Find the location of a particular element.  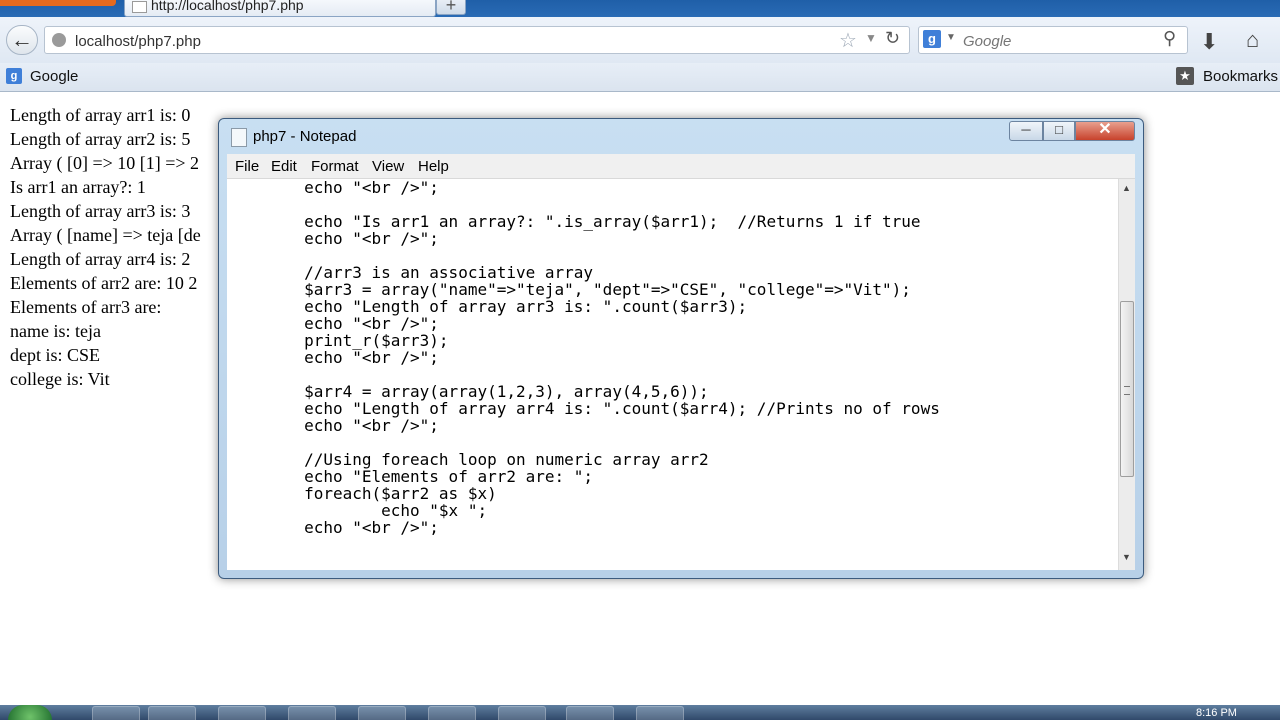

menu-bar: File Edit Format View Help is located at coordinates (681, 166).